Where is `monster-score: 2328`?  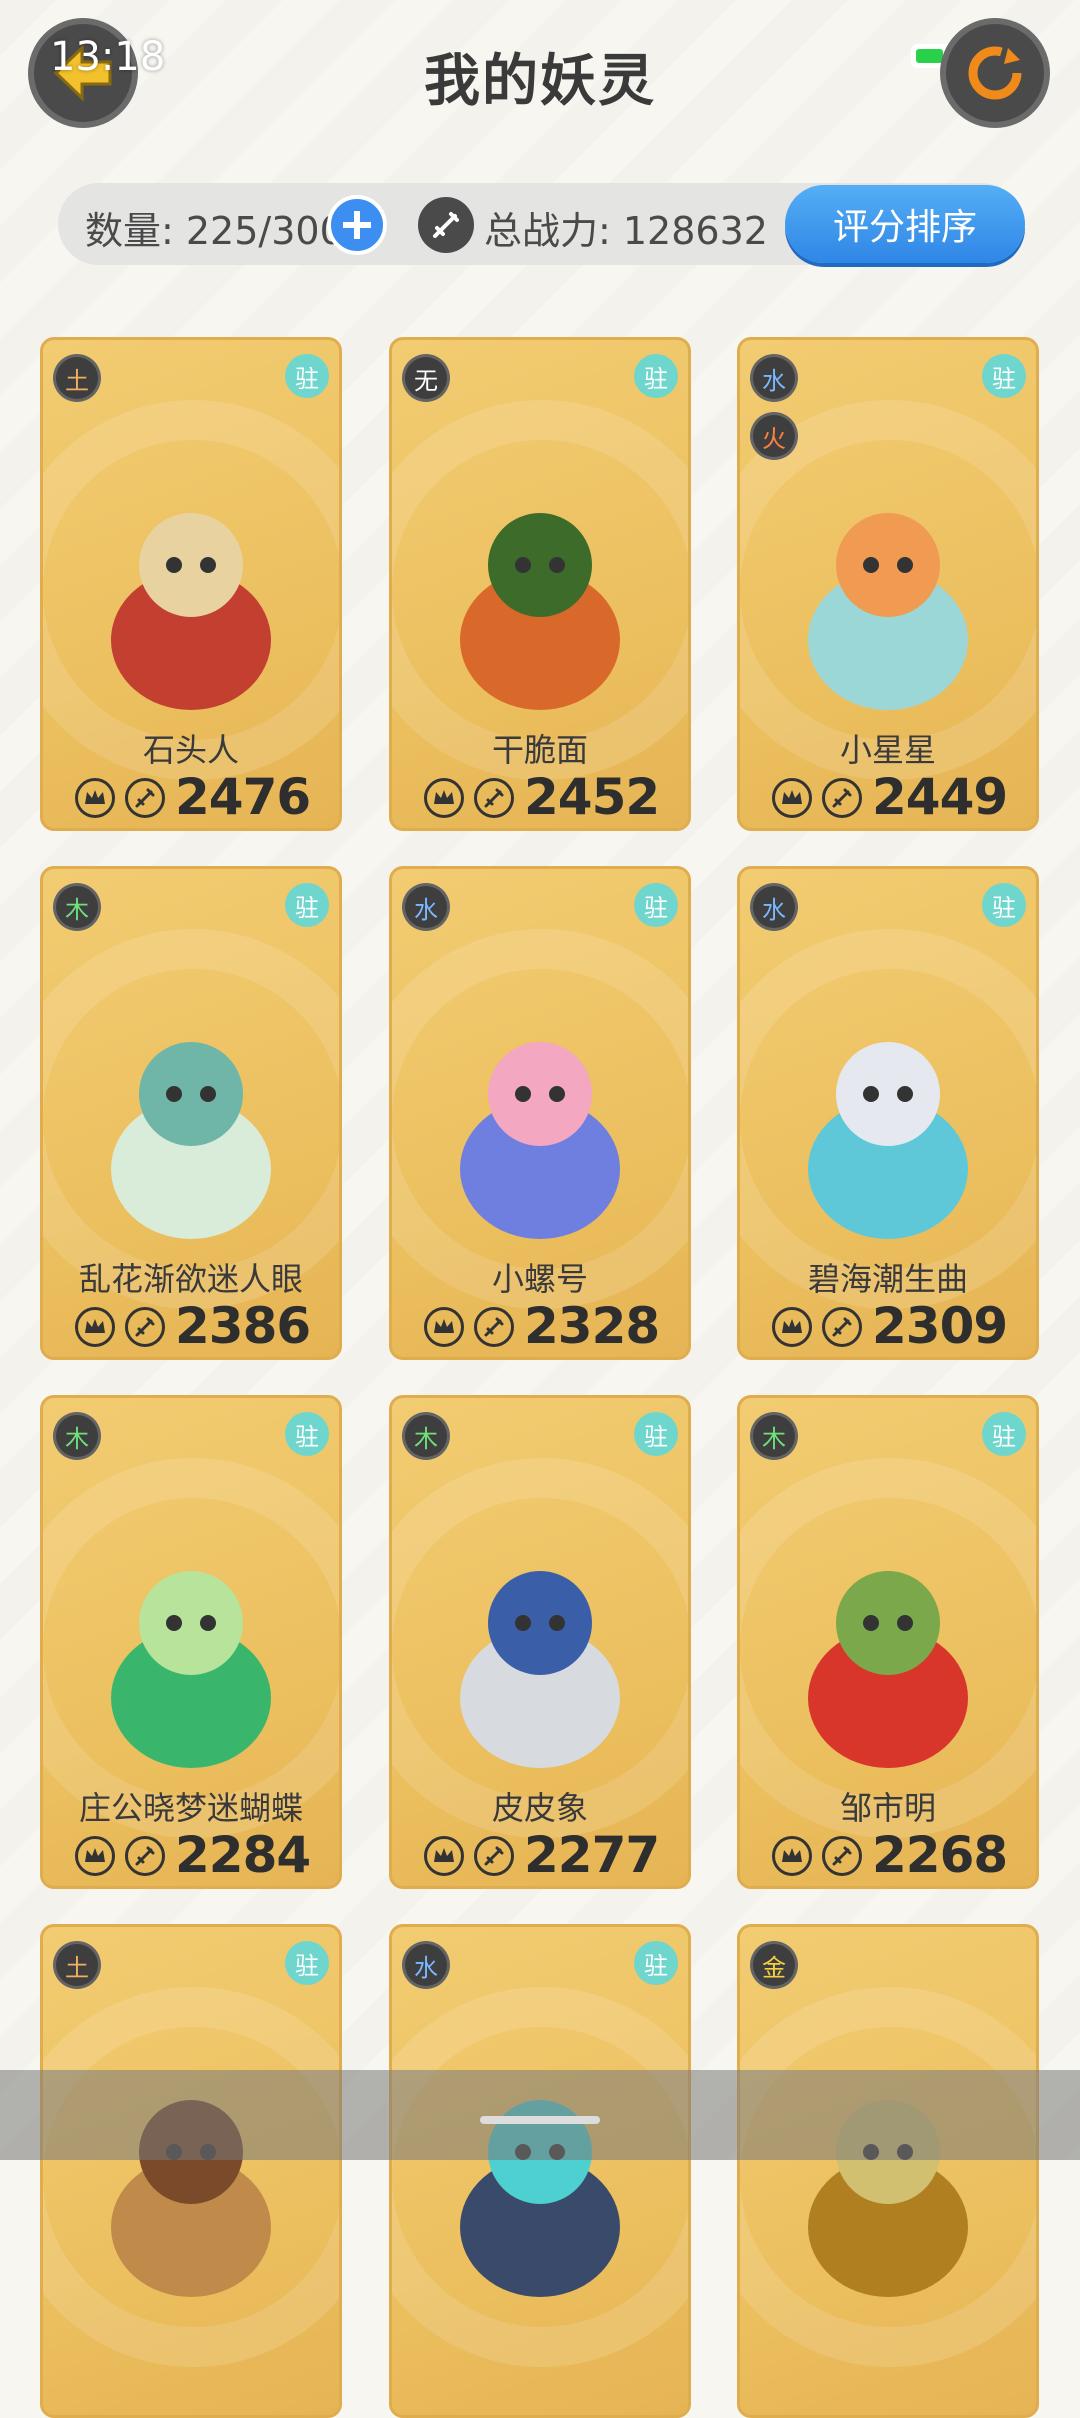
monster-score: 2328 is located at coordinates (592, 1326).